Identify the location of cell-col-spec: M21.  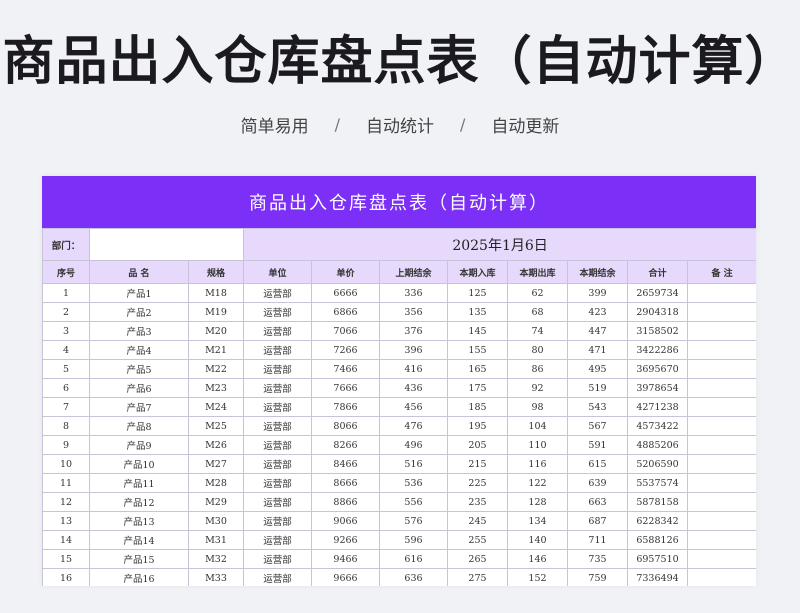
(216, 350).